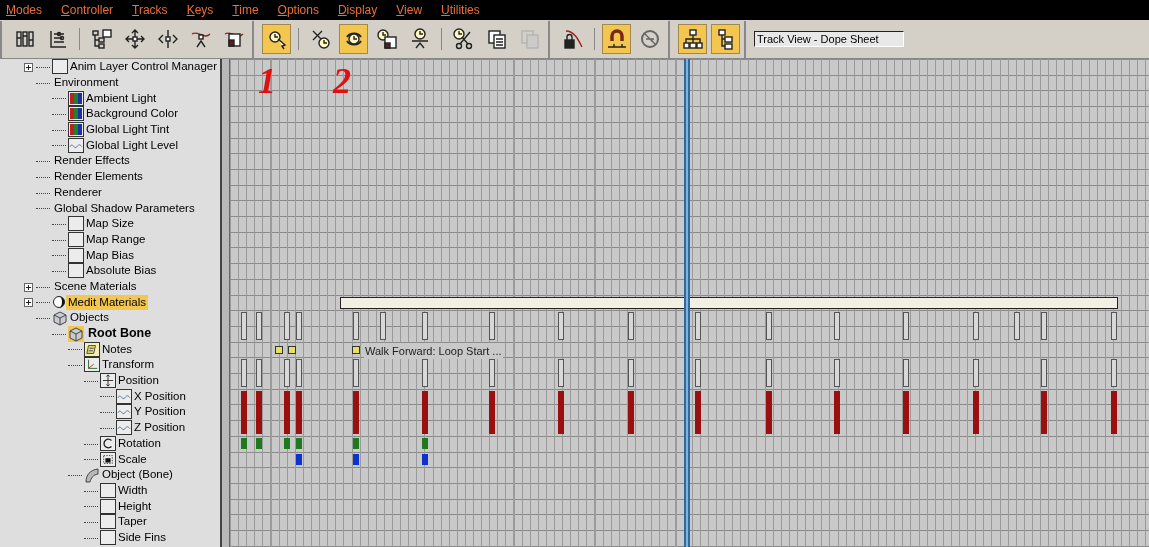 Image resolution: width=1149 pixels, height=547 pixels. I want to click on view-name-field: Track View - Dope Sheet, so click(829, 39).